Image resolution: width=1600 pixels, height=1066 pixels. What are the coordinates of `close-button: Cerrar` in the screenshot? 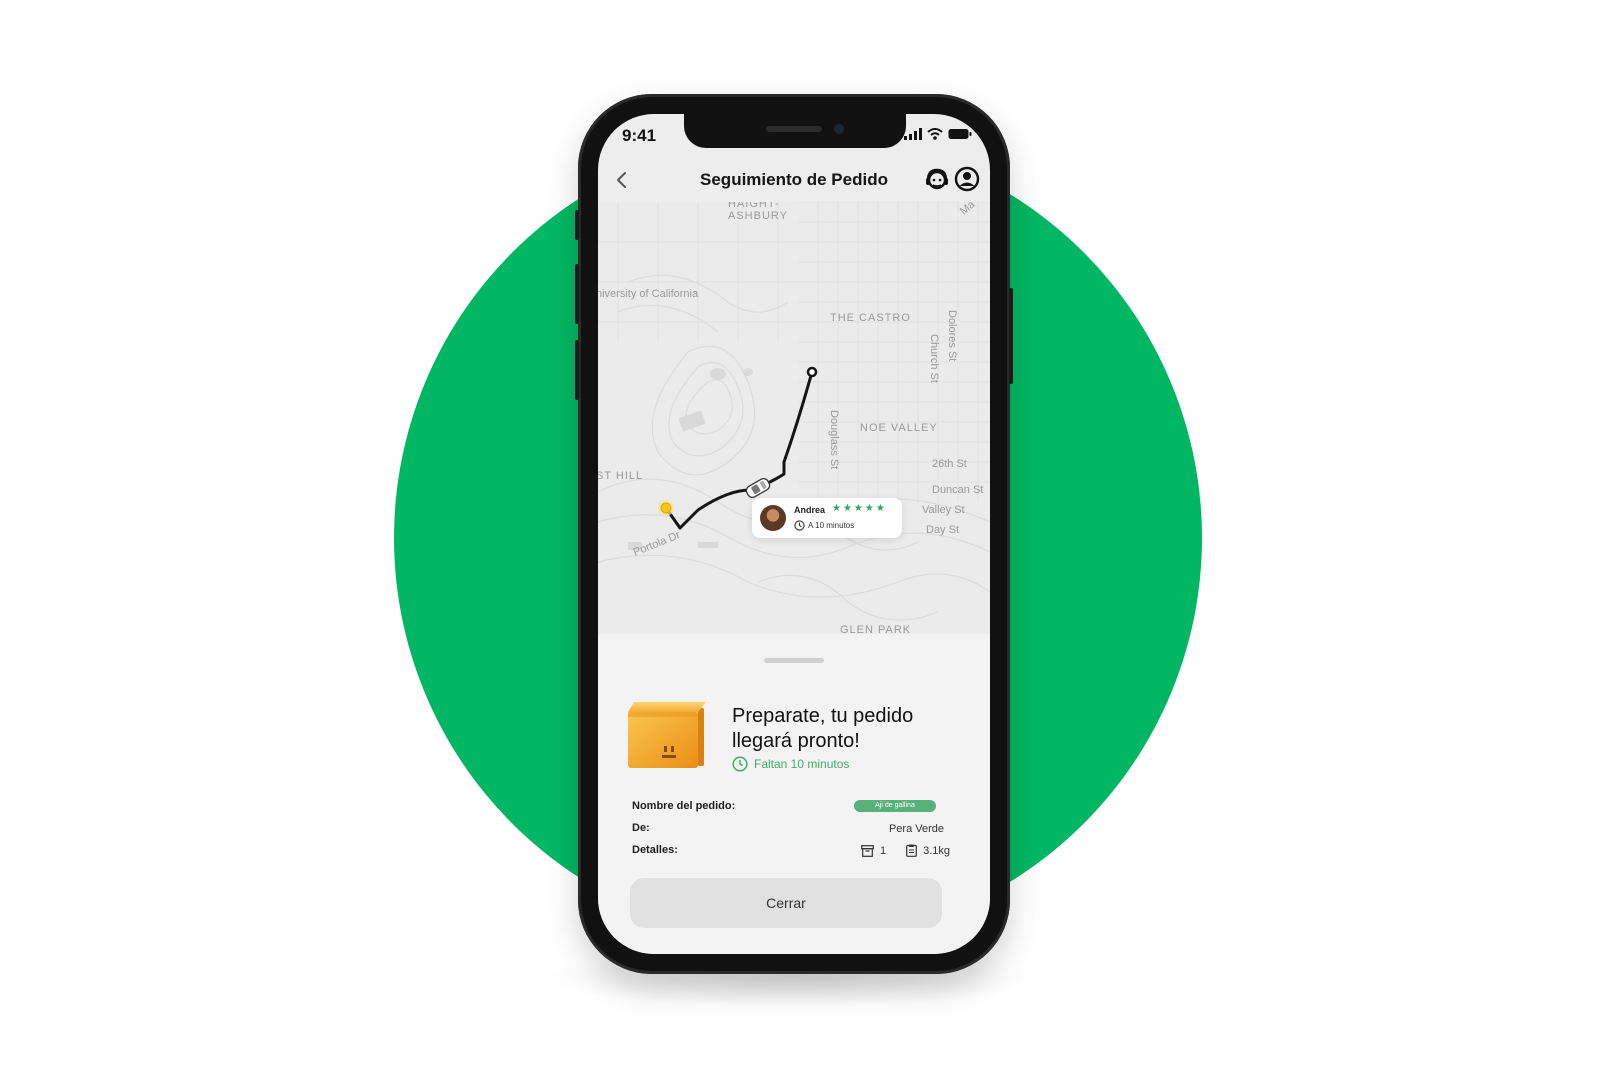 It's located at (786, 903).